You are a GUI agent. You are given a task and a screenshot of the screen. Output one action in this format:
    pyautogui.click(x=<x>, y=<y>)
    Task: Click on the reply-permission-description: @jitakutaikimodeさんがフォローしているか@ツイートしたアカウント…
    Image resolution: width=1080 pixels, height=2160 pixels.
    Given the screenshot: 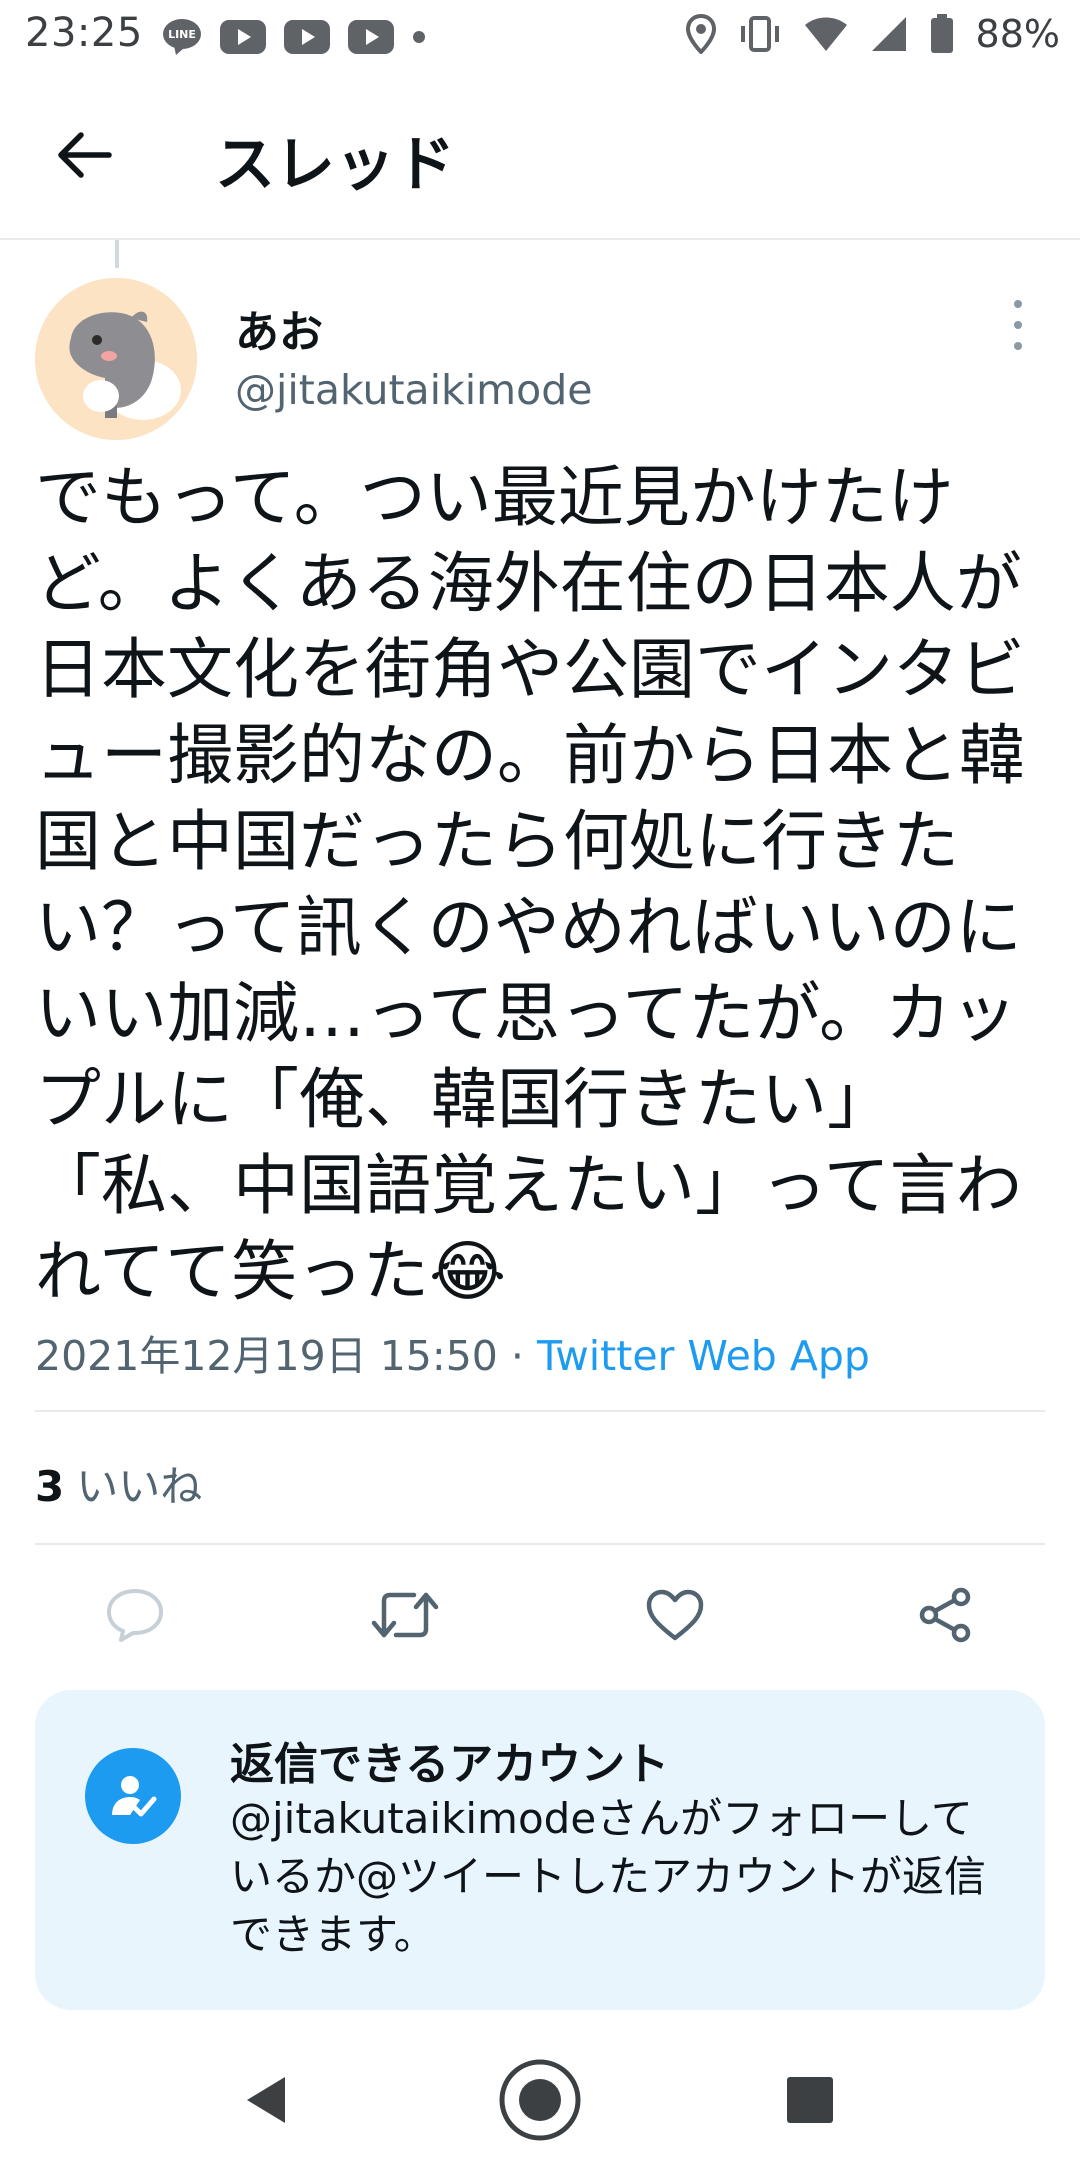 What is the action you would take?
    pyautogui.click(x=608, y=1876)
    